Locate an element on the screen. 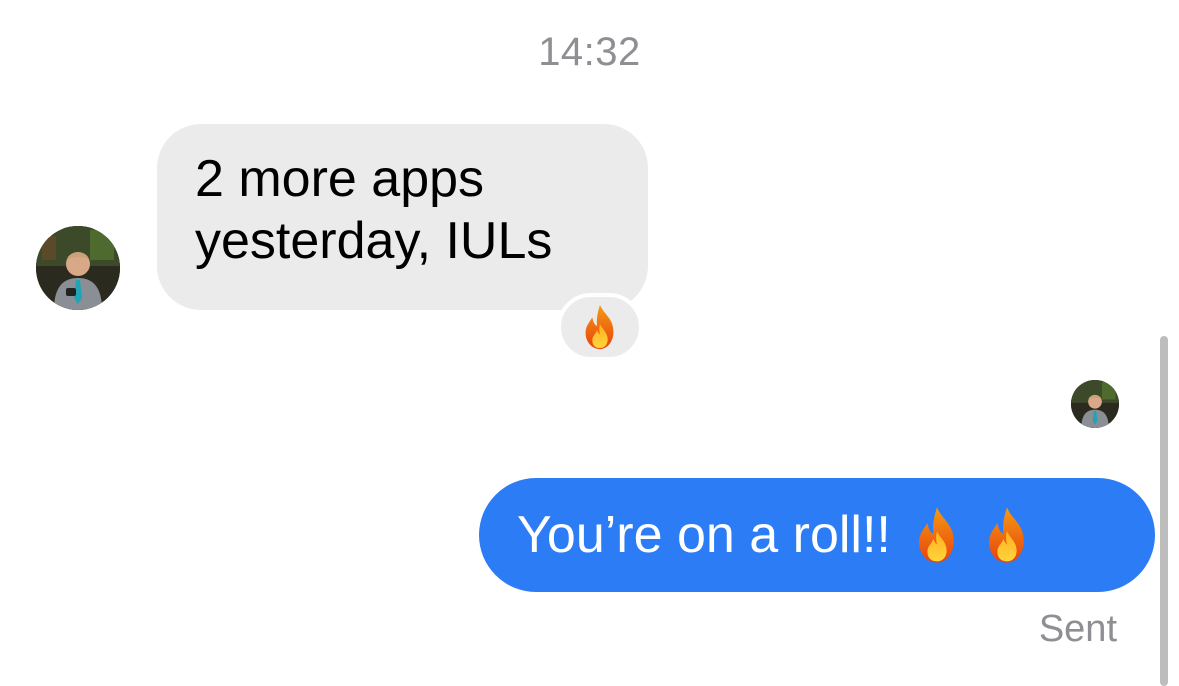 Image resolution: width=1179 pixels, height=686 pixels. scrollbar is located at coordinates (1164, 511).